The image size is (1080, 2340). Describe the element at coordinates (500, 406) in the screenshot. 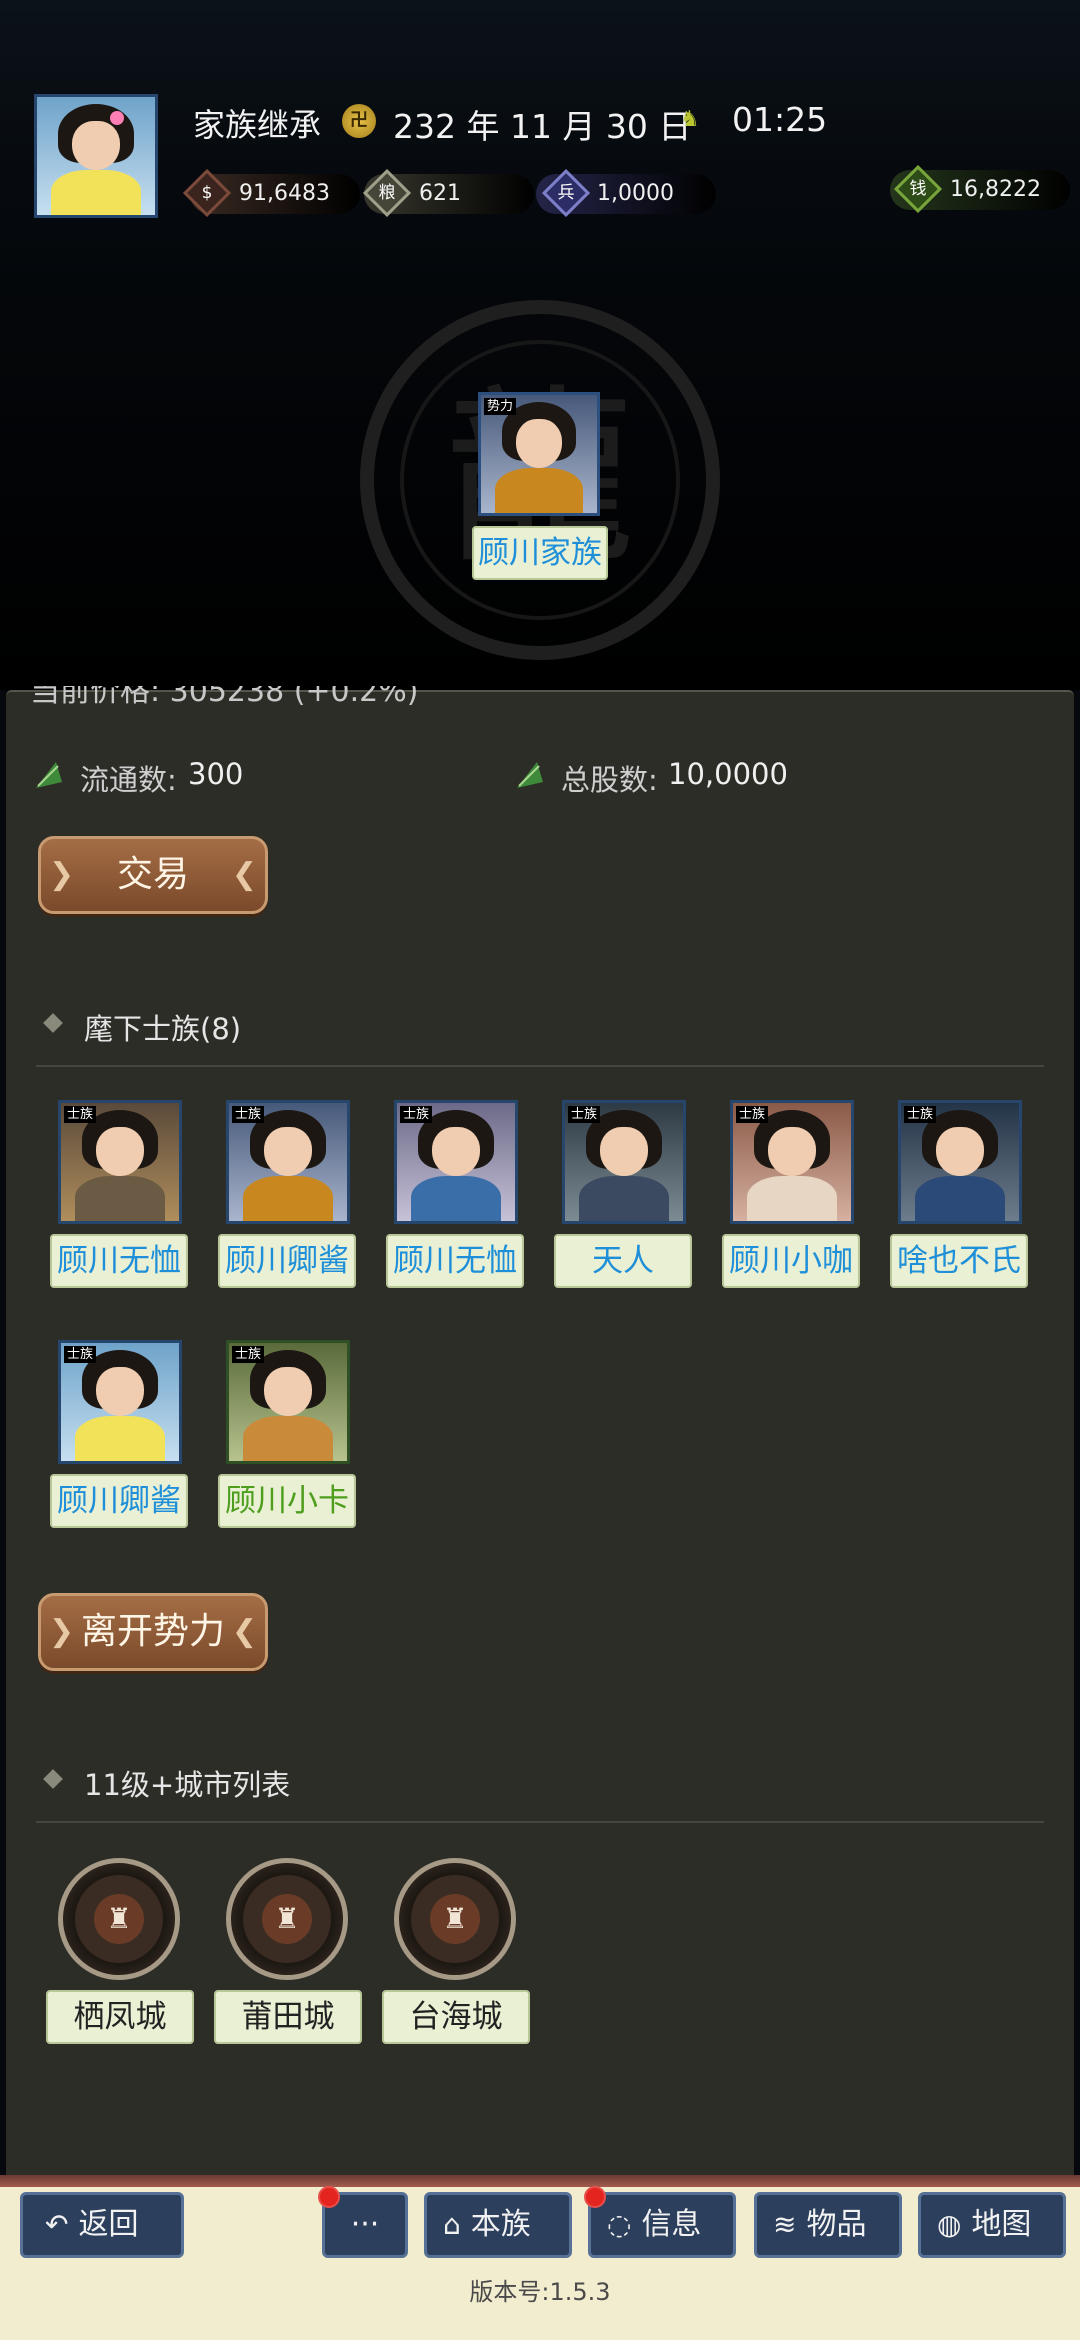

I see `force-tag: 势力` at that location.